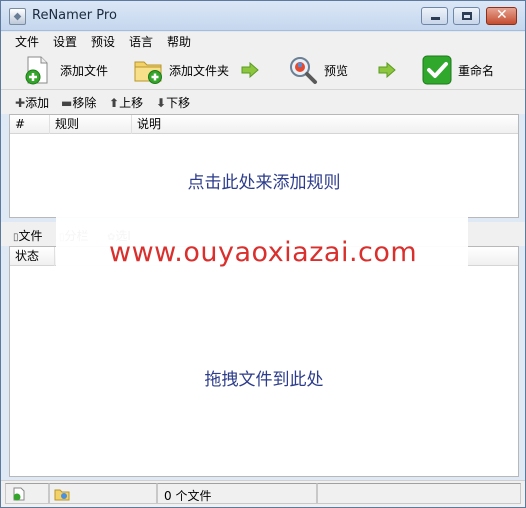  What do you see at coordinates (263, 102) in the screenshot?
I see `rules-toolbar: ✚添加 ▬移除 ⬆上移 ⬇下移` at bounding box center [263, 102].